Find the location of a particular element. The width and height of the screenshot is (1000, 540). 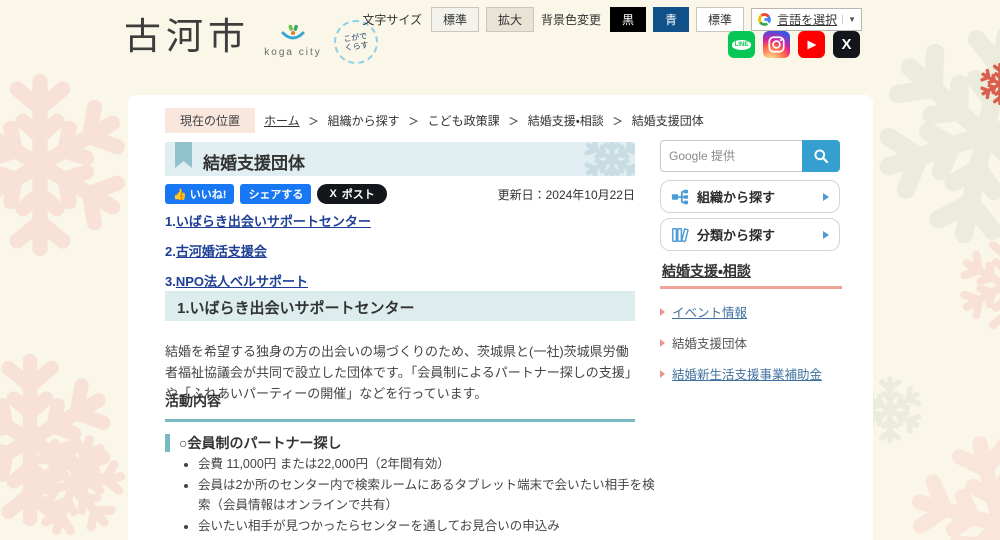

books-icon is located at coordinates (680, 234).